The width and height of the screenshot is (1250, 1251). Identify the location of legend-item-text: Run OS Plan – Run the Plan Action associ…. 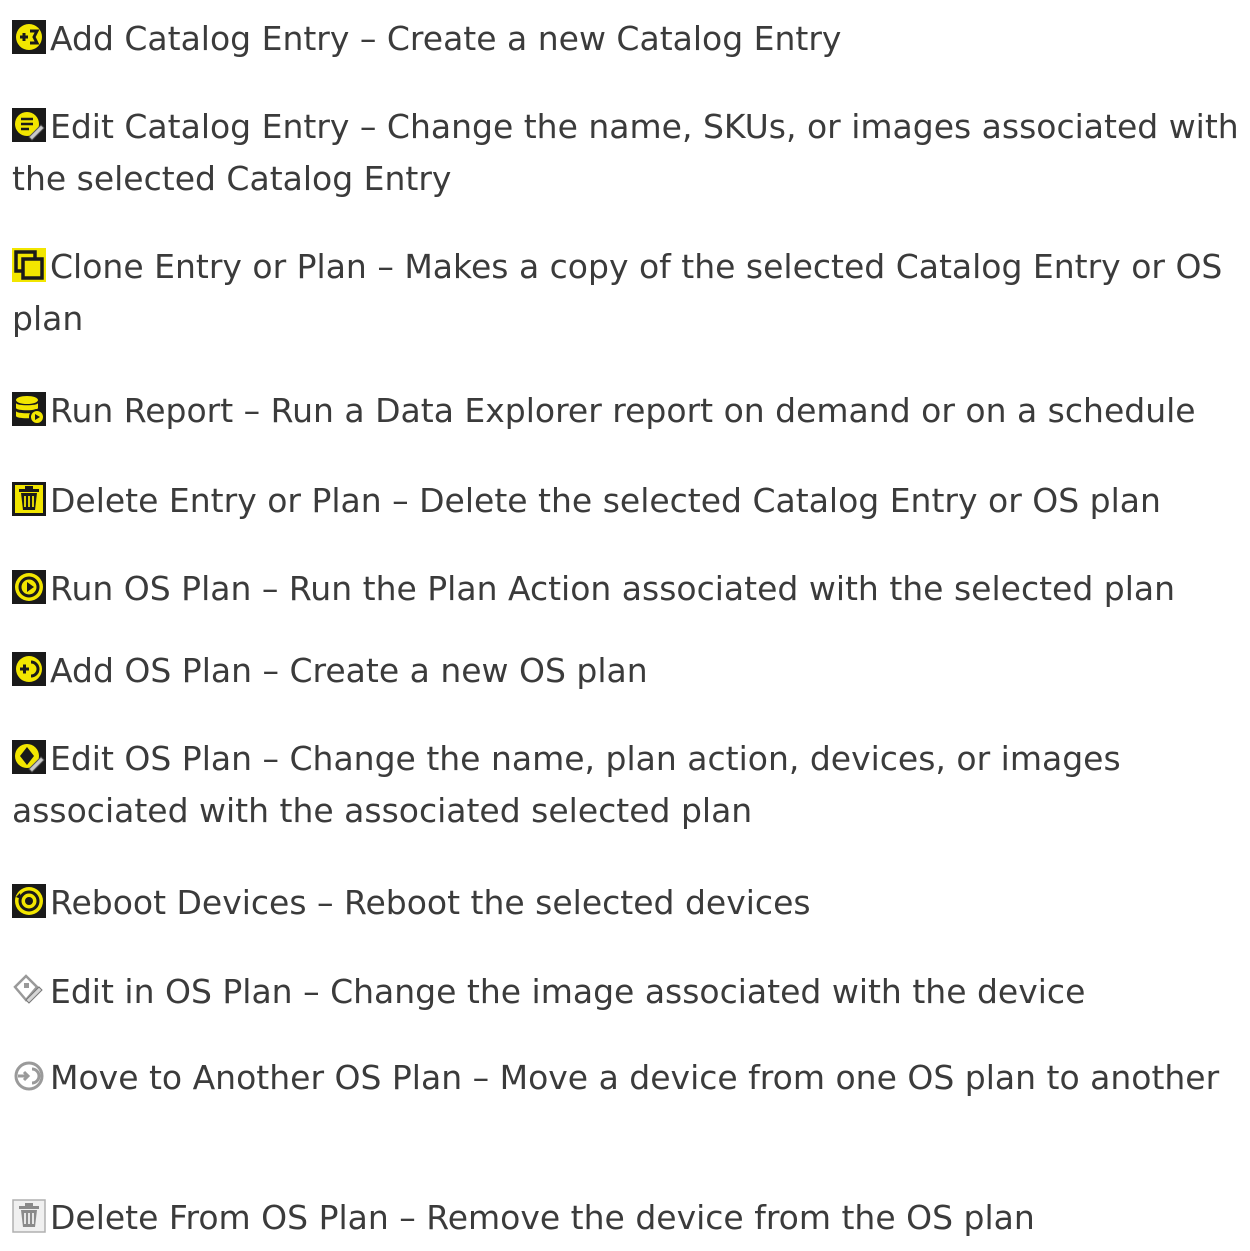
(613, 588).